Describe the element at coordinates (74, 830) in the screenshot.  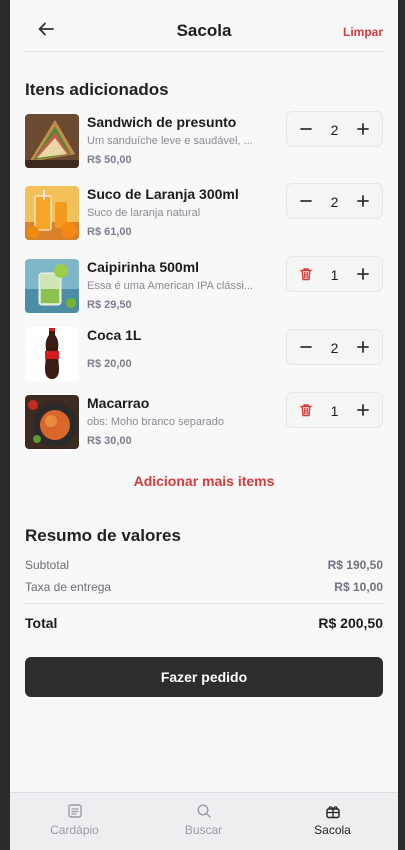
I see `tab-label: Cardápio` at that location.